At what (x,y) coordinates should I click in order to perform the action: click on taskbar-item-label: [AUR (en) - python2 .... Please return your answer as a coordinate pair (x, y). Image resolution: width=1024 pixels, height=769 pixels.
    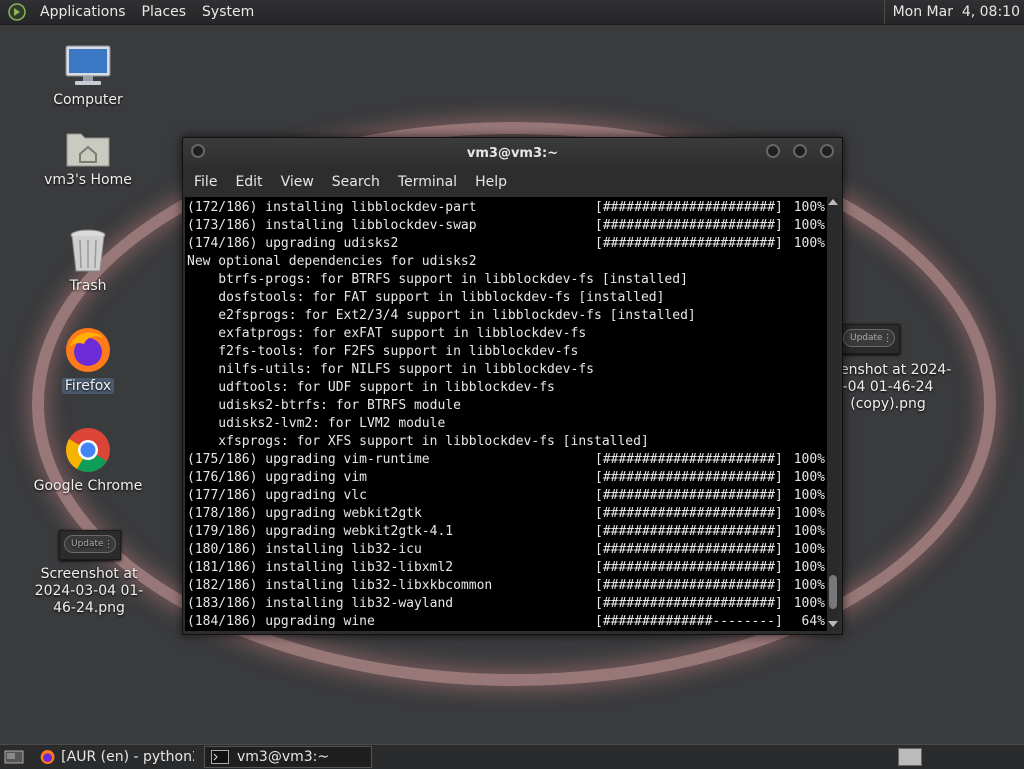
    Looking at the image, I should click on (127, 757).